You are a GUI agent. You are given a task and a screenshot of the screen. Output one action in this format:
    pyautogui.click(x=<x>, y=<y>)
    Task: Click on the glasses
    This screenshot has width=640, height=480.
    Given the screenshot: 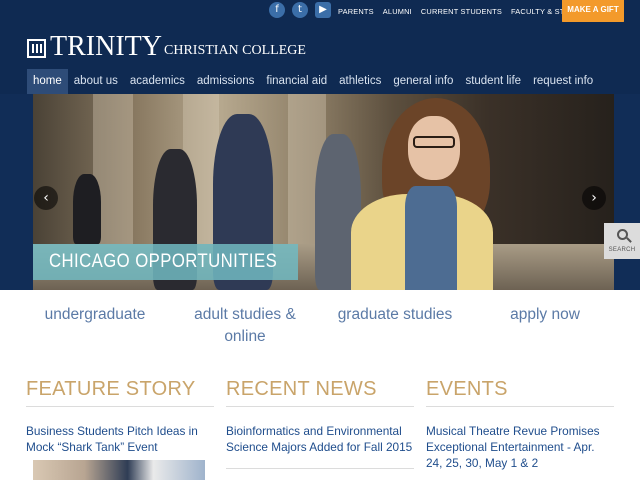 What is the action you would take?
    pyautogui.click(x=434, y=142)
    